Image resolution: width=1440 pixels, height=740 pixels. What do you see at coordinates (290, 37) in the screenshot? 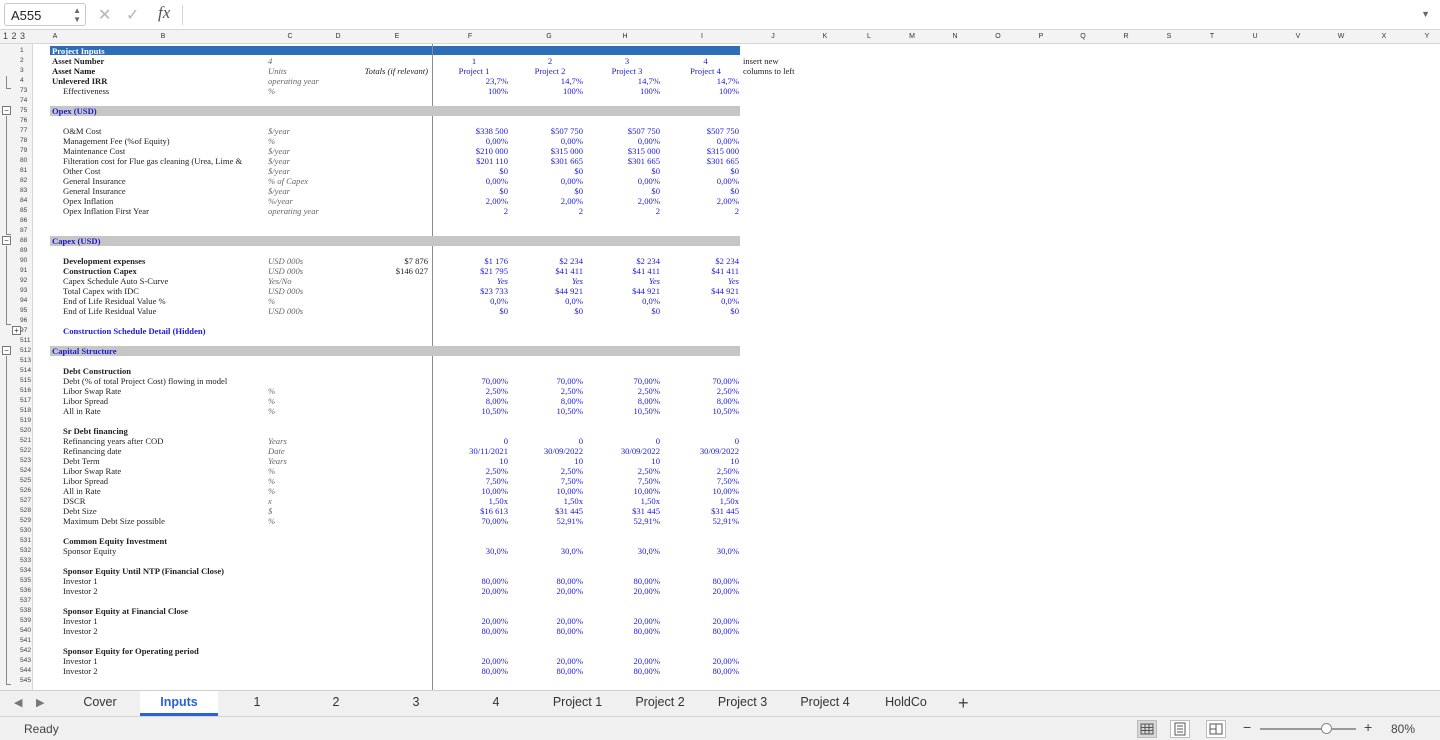
I see `column-header-c: C` at bounding box center [290, 37].